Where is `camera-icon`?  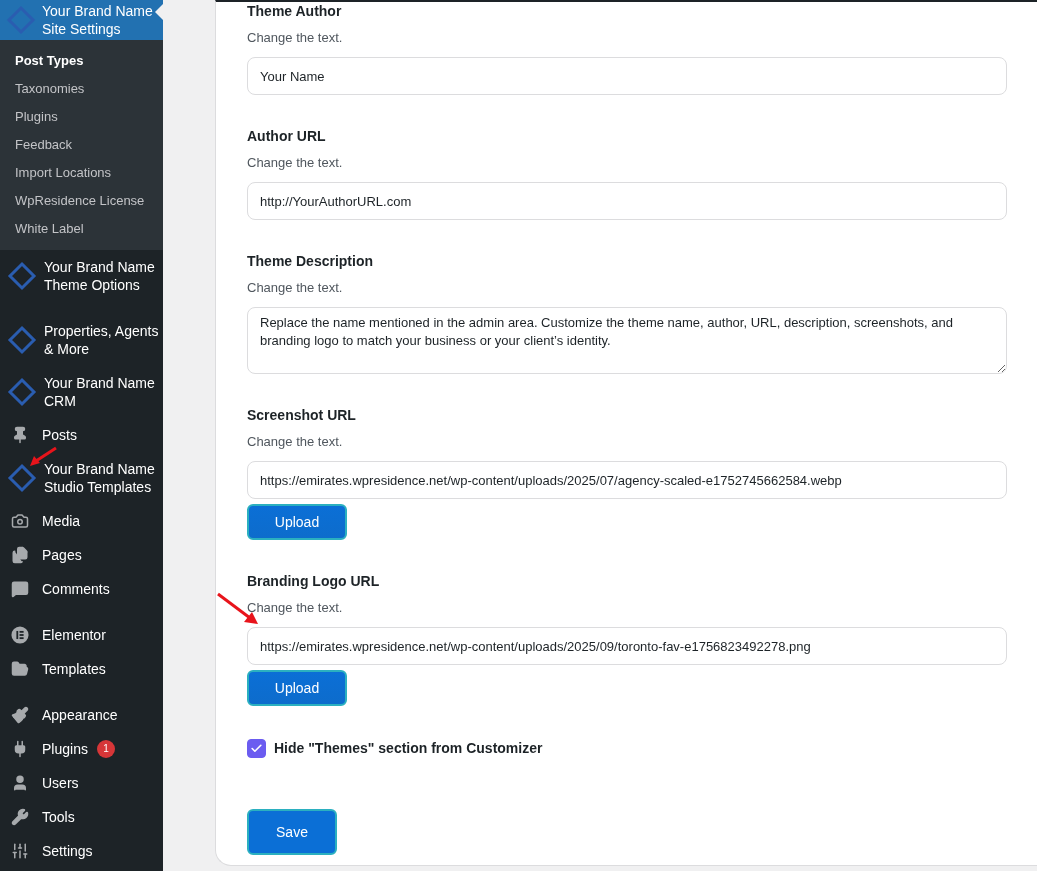 camera-icon is located at coordinates (20, 521).